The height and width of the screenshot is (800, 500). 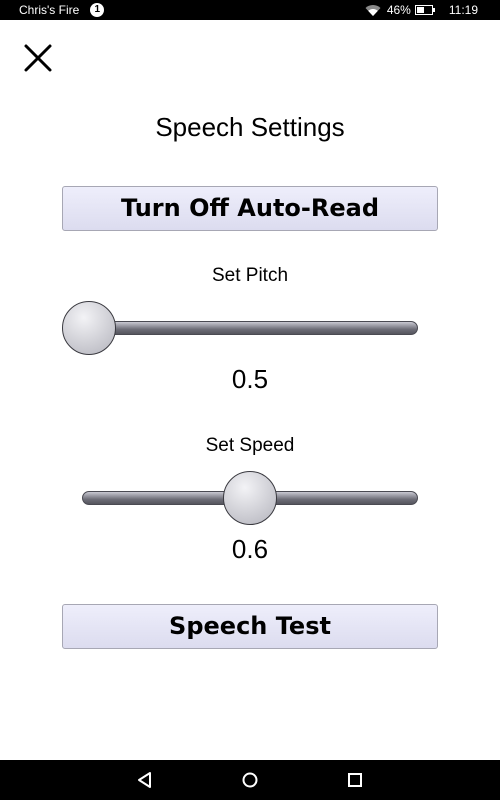 I want to click on wifi-icon, so click(x=373, y=10).